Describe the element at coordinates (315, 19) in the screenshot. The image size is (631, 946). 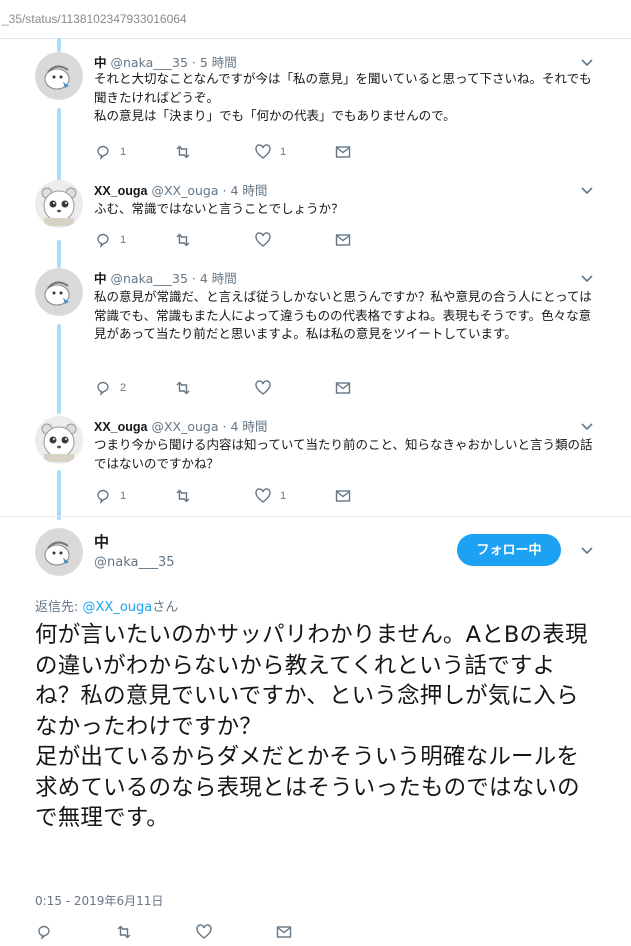
I see `browser-address-bar: _35/status/1138102347933016064` at that location.